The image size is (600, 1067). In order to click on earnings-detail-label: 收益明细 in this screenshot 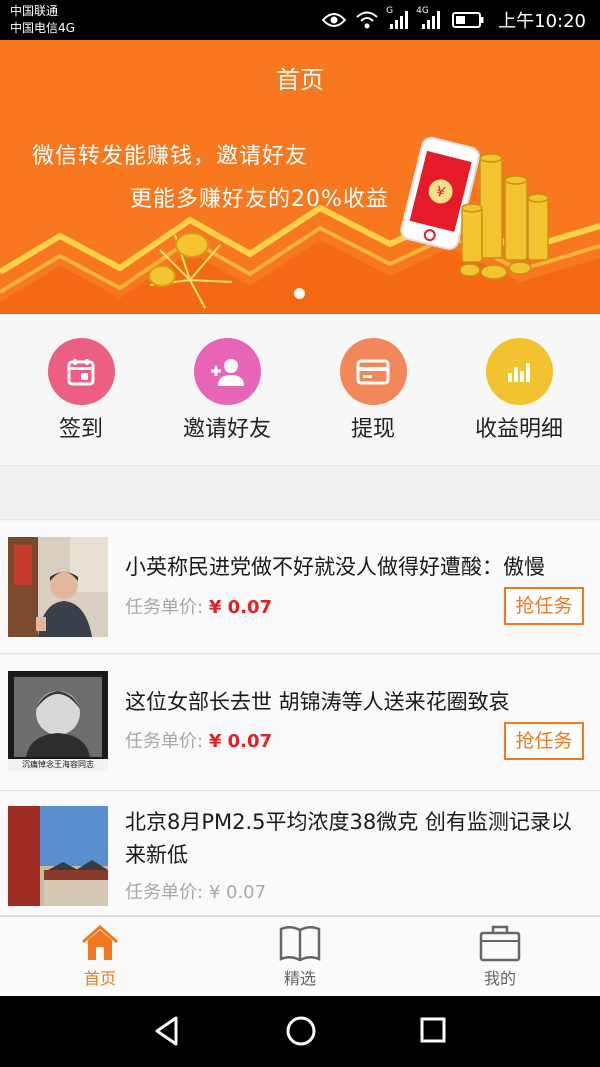, I will do `click(518, 429)`.